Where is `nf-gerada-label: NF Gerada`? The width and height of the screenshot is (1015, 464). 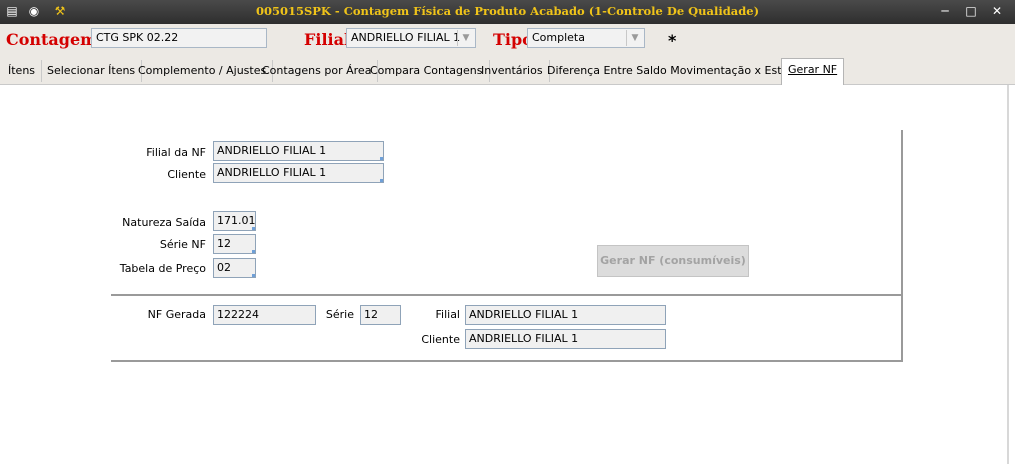
nf-gerada-label: NF Gerada is located at coordinates (176, 314).